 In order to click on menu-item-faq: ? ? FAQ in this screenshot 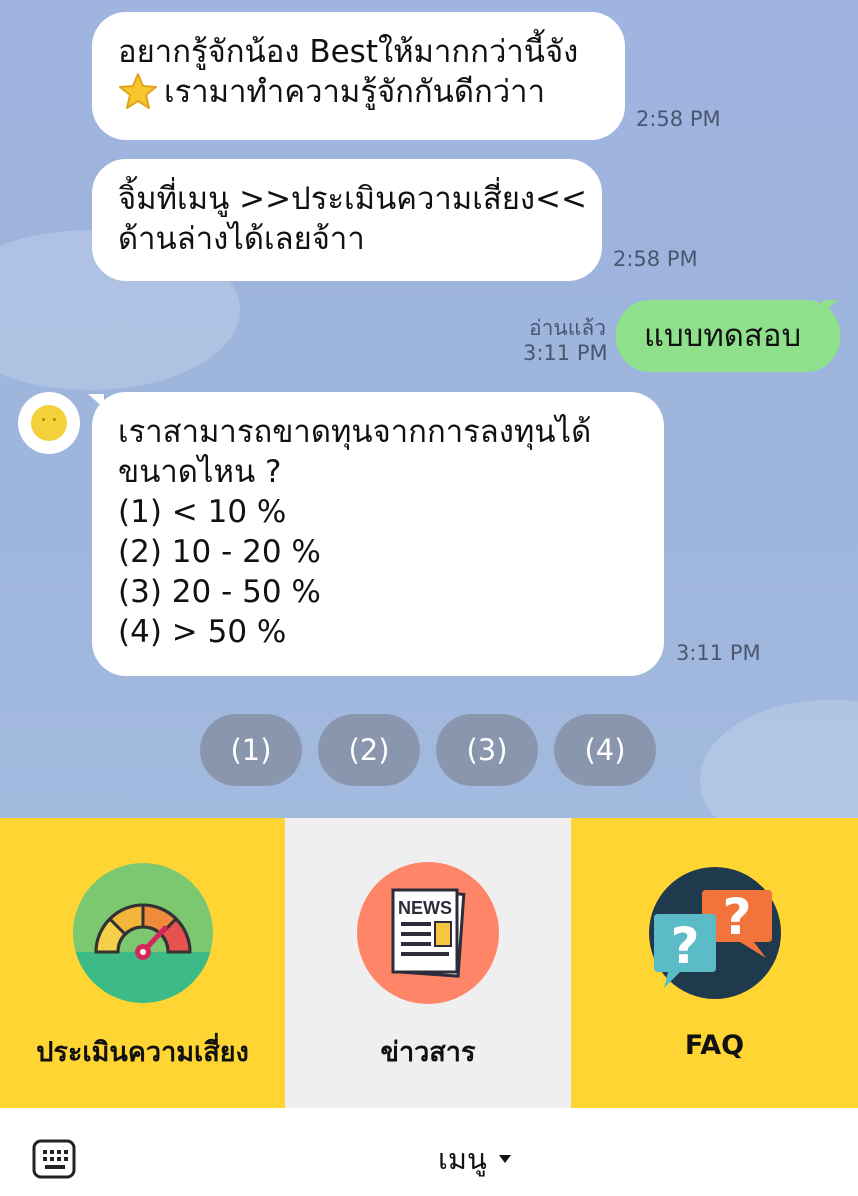, I will do `click(714, 963)`.